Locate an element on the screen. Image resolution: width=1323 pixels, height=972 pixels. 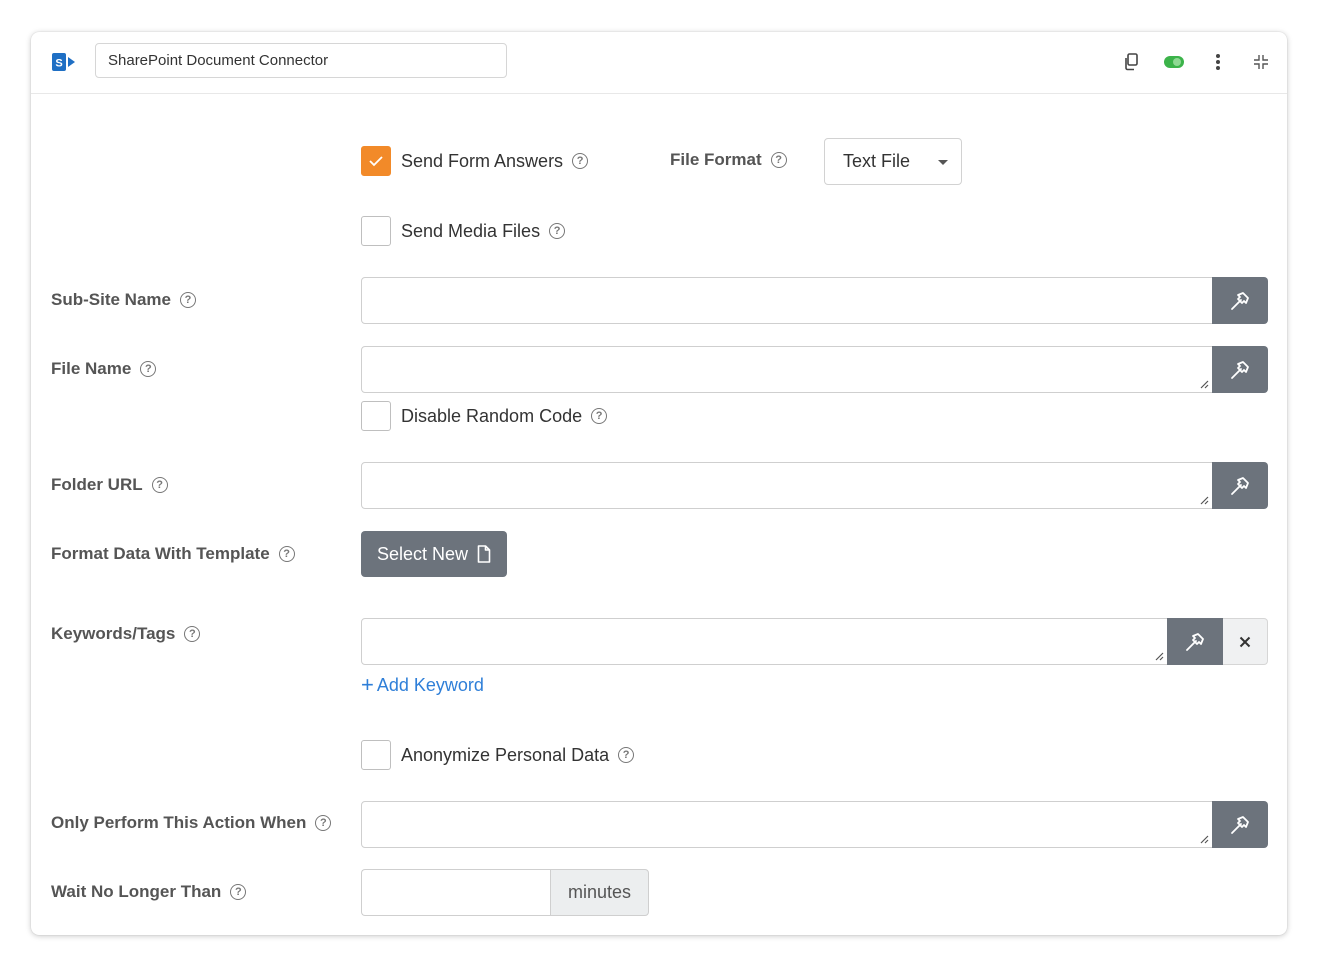
folder-url-tool-button is located at coordinates (1240, 485).